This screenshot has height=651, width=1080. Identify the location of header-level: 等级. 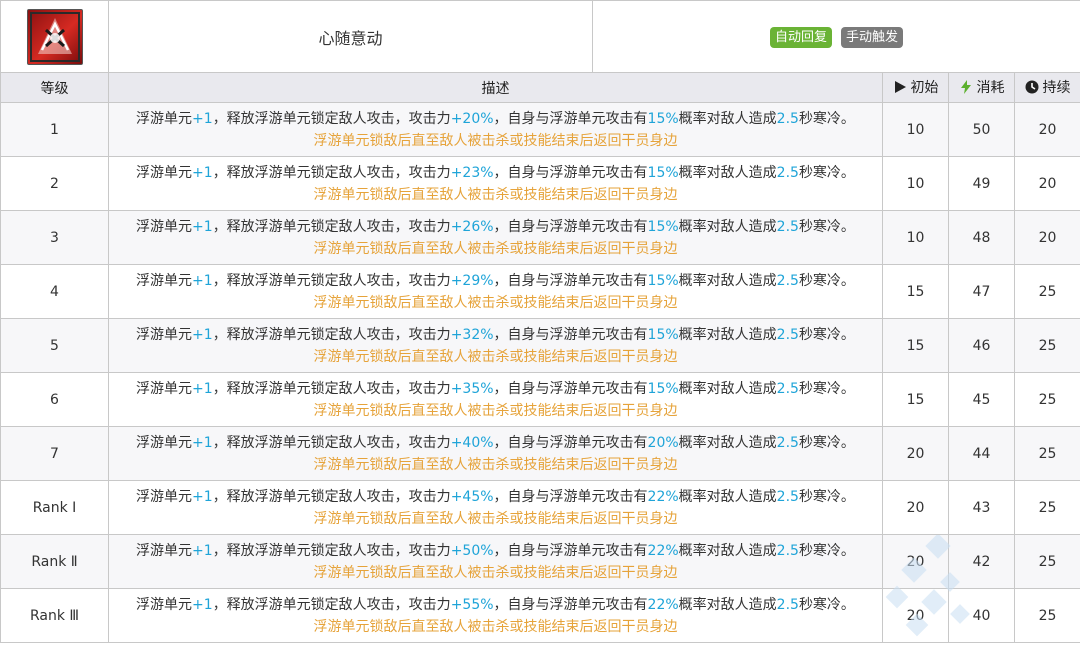
(54, 87).